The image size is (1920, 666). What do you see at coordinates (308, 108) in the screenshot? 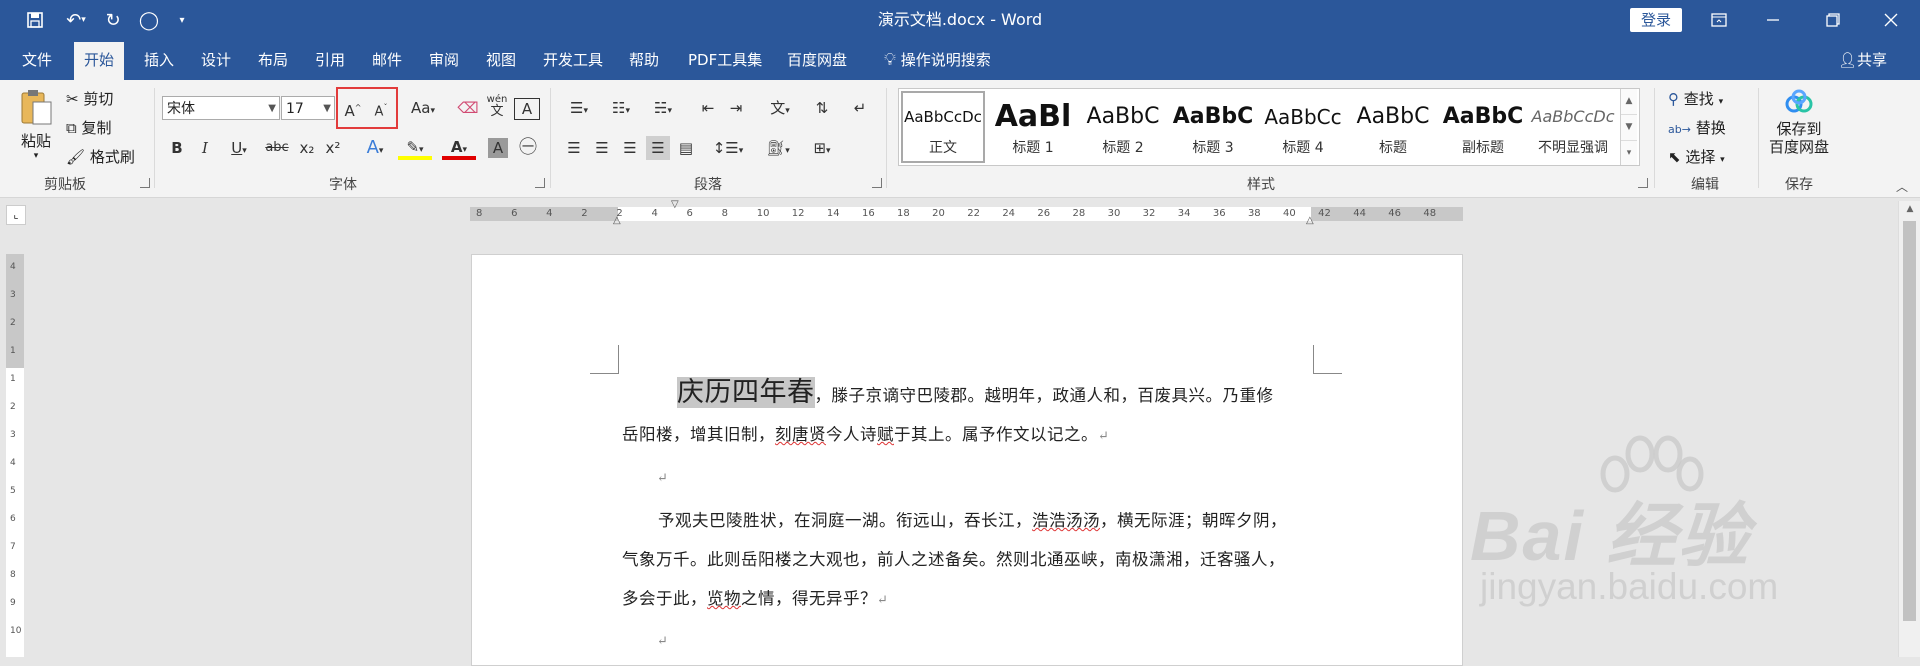
I see `font-size-combo: 17 ▼` at bounding box center [308, 108].